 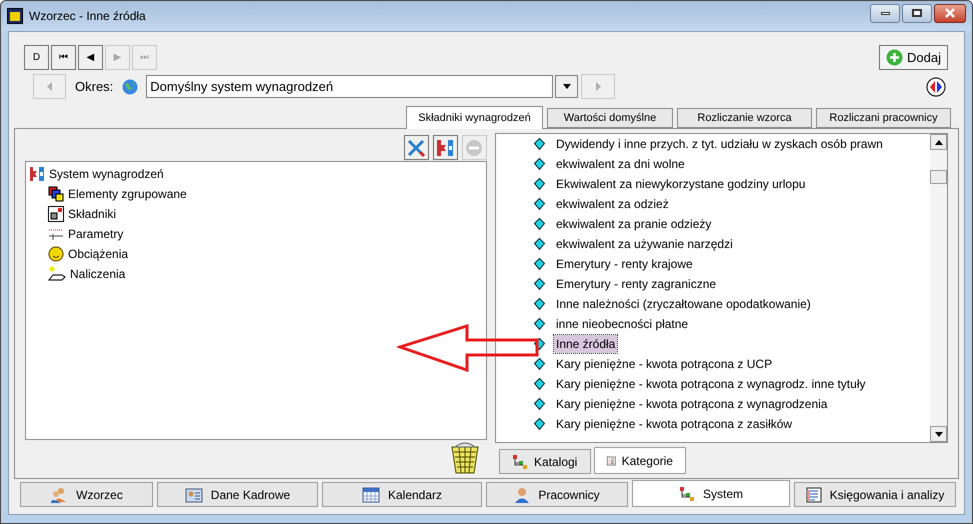 I want to click on tree-item: Naliczenia, so click(x=98, y=274).